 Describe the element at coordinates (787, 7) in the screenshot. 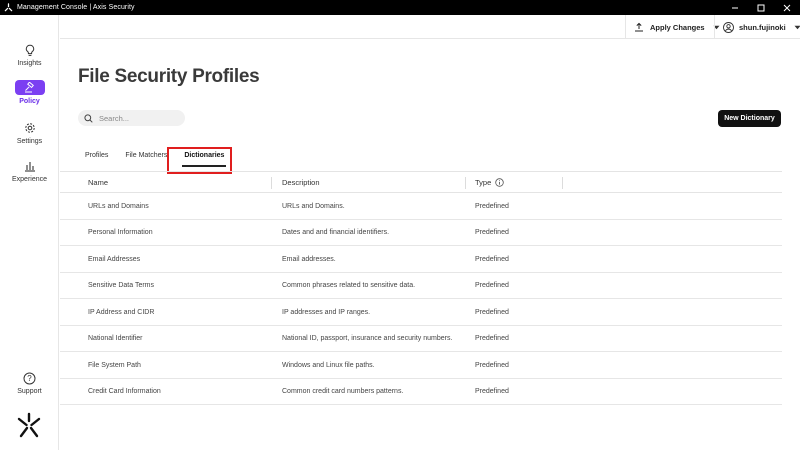

I see `close-icon` at that location.